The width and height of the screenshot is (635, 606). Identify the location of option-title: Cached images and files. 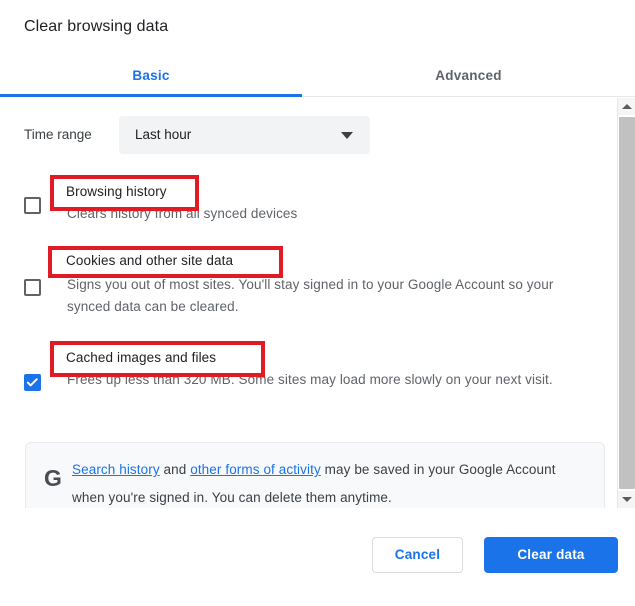
(142, 358).